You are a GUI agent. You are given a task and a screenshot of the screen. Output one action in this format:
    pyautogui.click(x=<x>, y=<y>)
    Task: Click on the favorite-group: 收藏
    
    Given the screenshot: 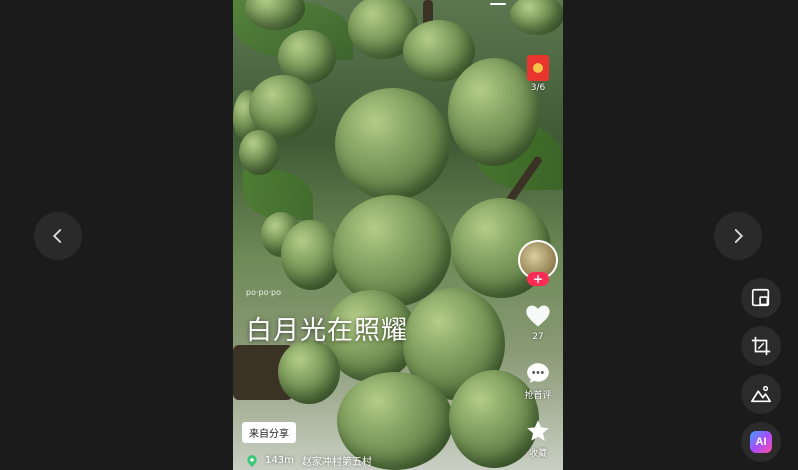 What is the action you would take?
    pyautogui.click(x=538, y=438)
    